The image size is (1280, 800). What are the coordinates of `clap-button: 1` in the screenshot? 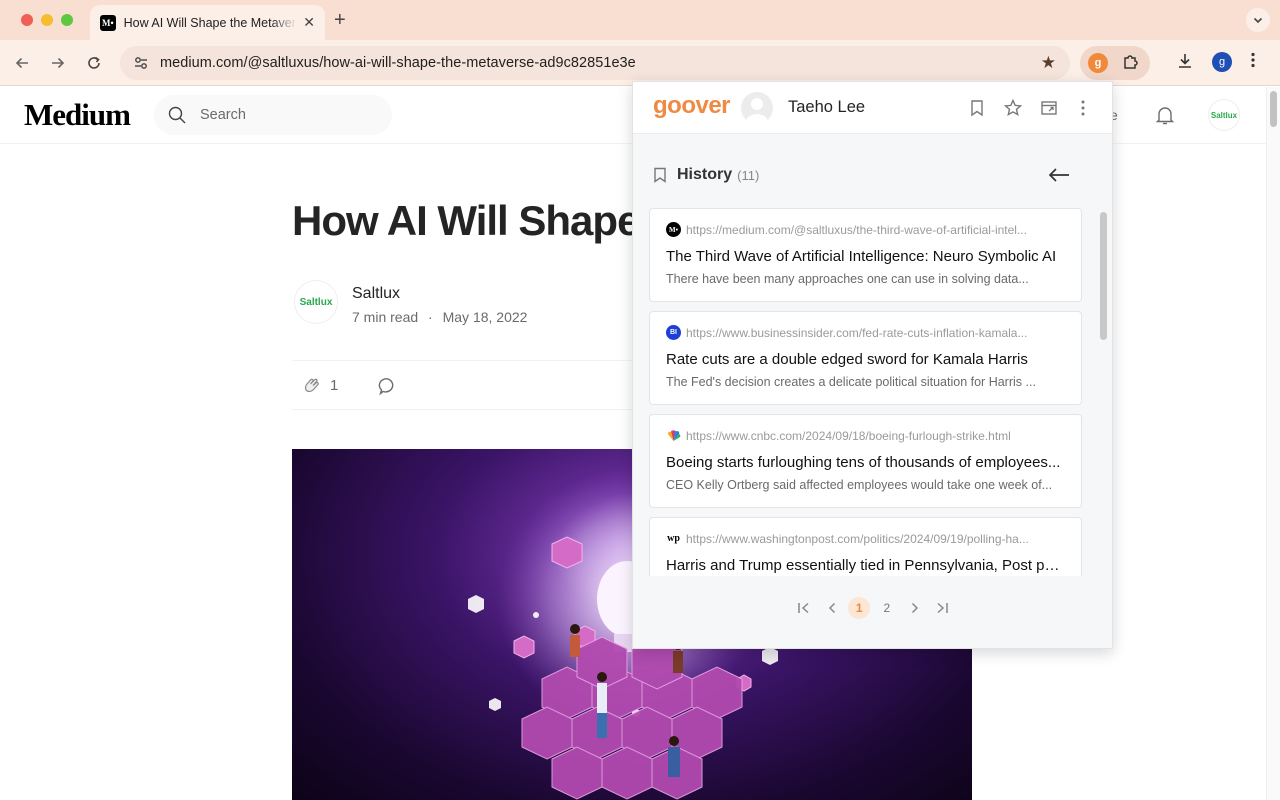 It's located at (320, 385).